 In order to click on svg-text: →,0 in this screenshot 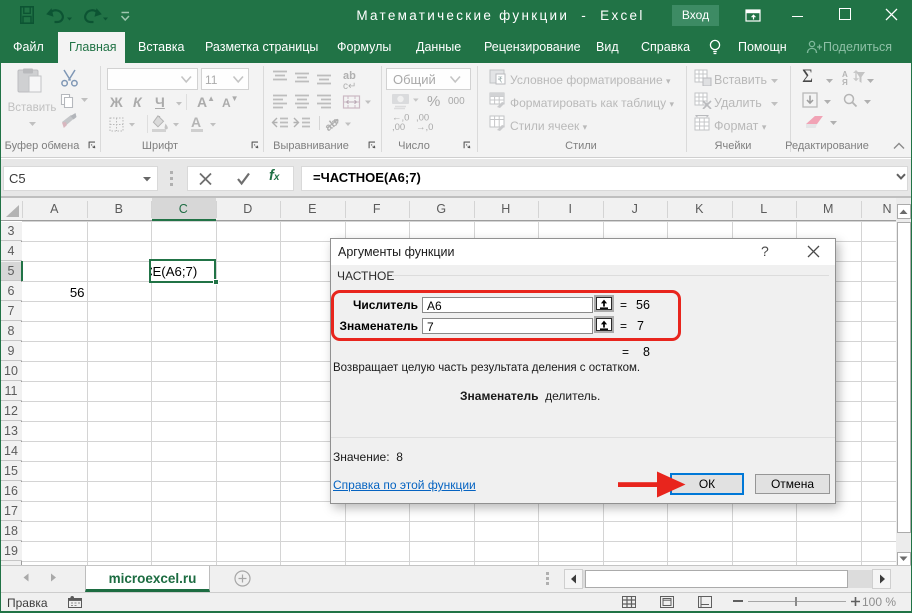, I will do `click(424, 127)`.